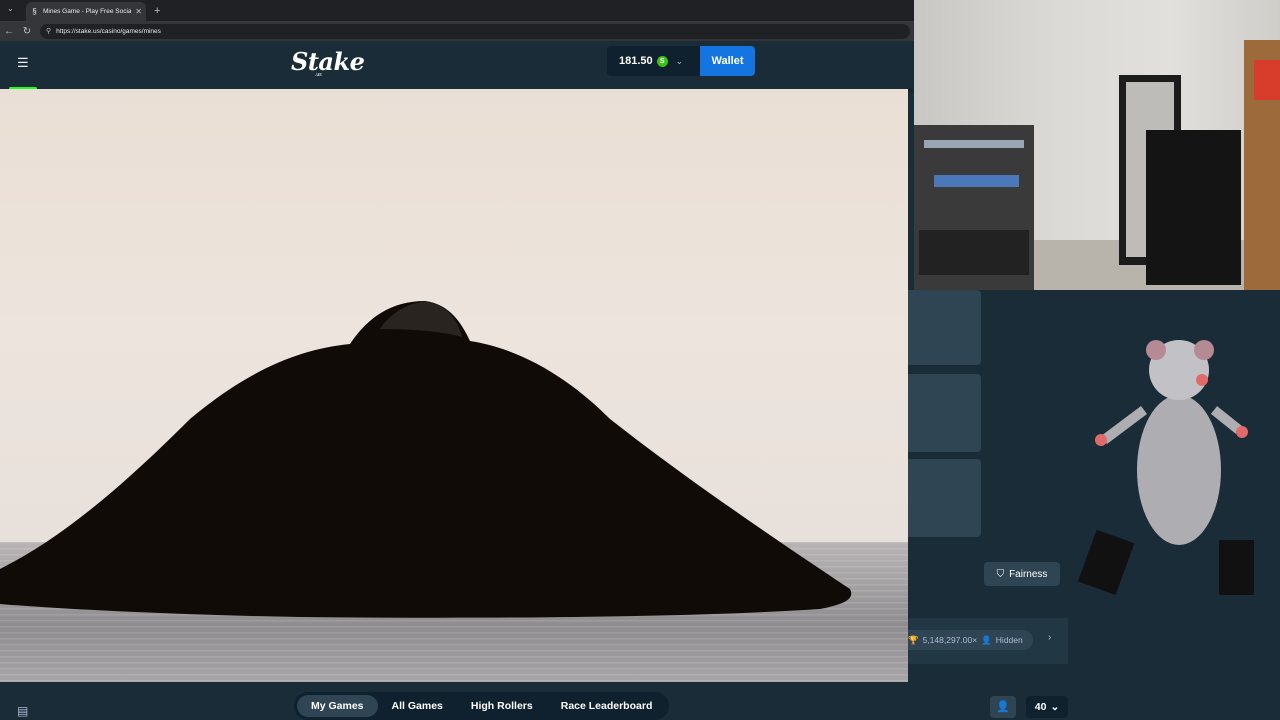 The image size is (1280, 720). Describe the element at coordinates (662, 61) in the screenshot. I see `sweeps-coin-icon: S` at that location.